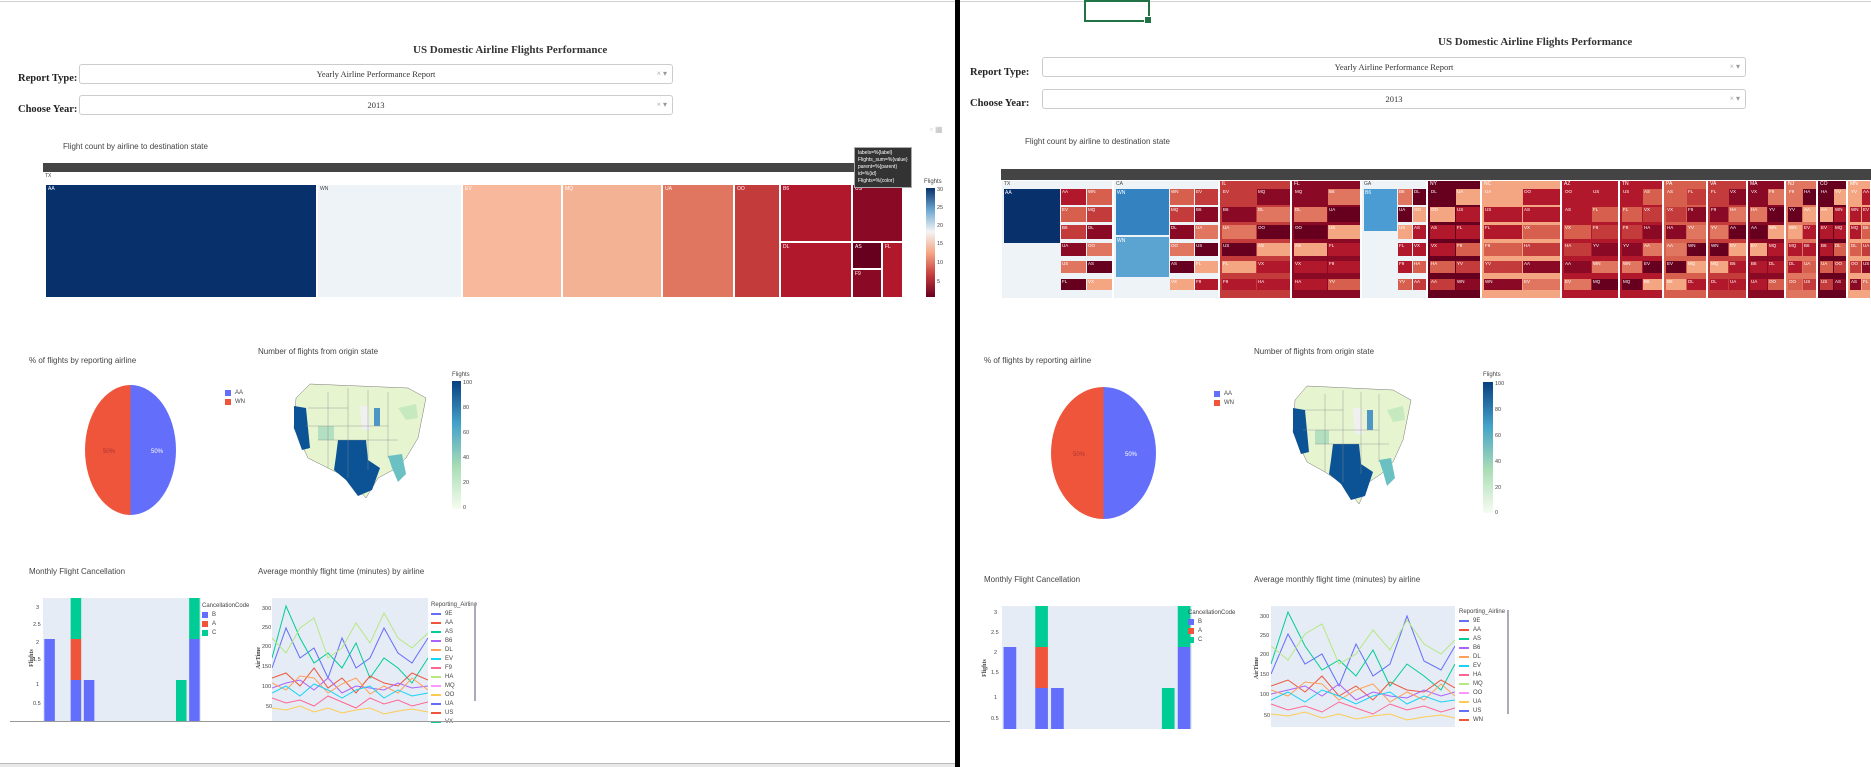 The height and width of the screenshot is (767, 1871). Describe the element at coordinates (612, 241) in the screenshot. I see `treemap-tile-MQ: MQ` at that location.